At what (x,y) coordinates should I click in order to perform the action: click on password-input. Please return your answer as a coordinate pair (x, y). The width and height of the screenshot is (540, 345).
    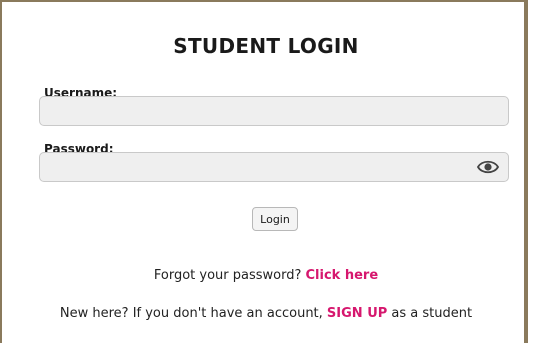
    Looking at the image, I should click on (274, 167).